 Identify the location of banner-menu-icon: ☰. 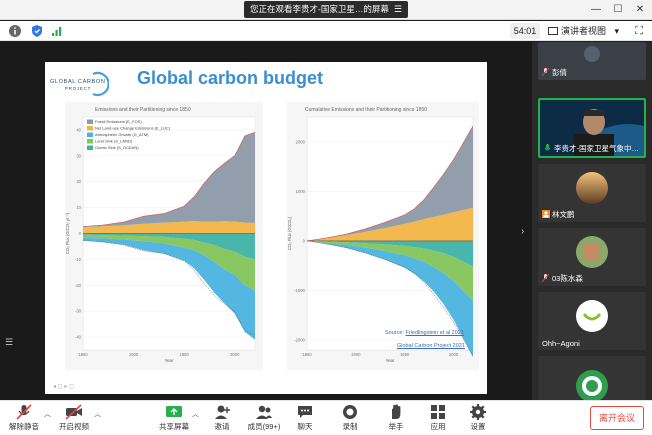
(398, 9).